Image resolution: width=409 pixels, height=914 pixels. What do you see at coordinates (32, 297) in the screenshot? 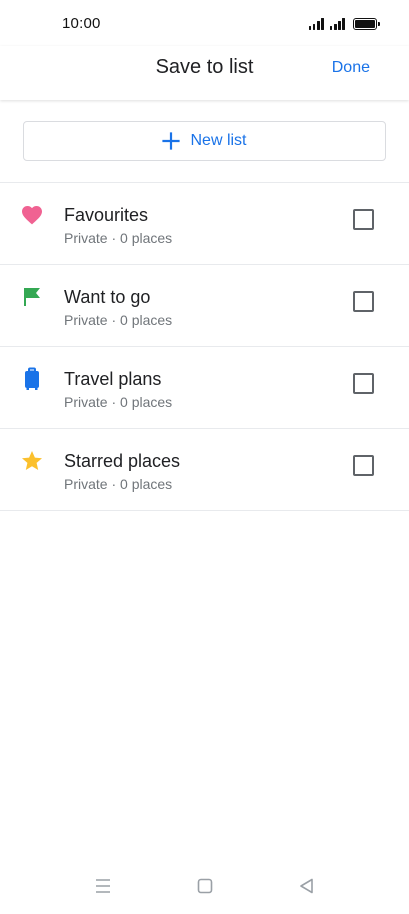
I see `flag-icon` at bounding box center [32, 297].